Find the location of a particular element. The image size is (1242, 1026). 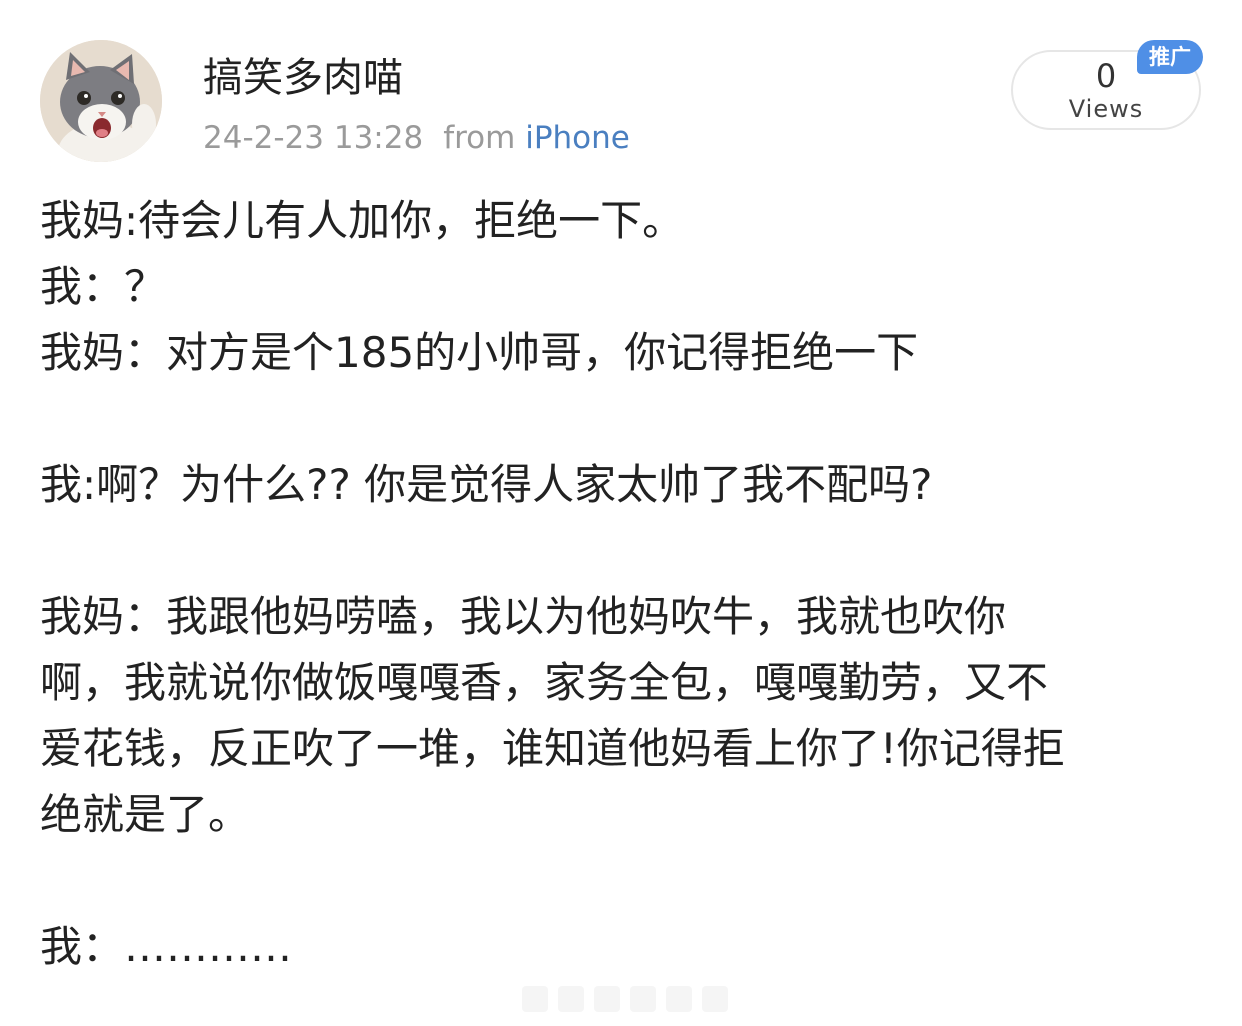

avatar is located at coordinates (101, 101).